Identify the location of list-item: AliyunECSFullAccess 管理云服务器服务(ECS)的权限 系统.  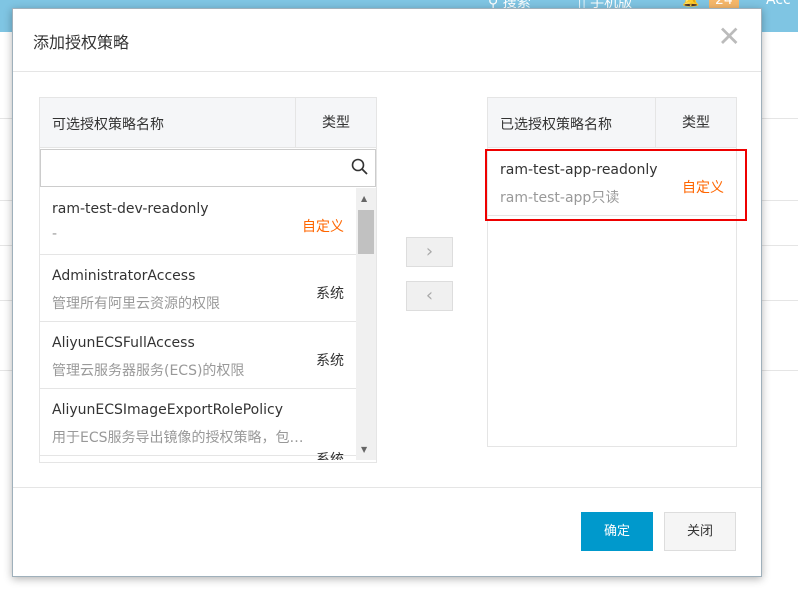
(198, 355).